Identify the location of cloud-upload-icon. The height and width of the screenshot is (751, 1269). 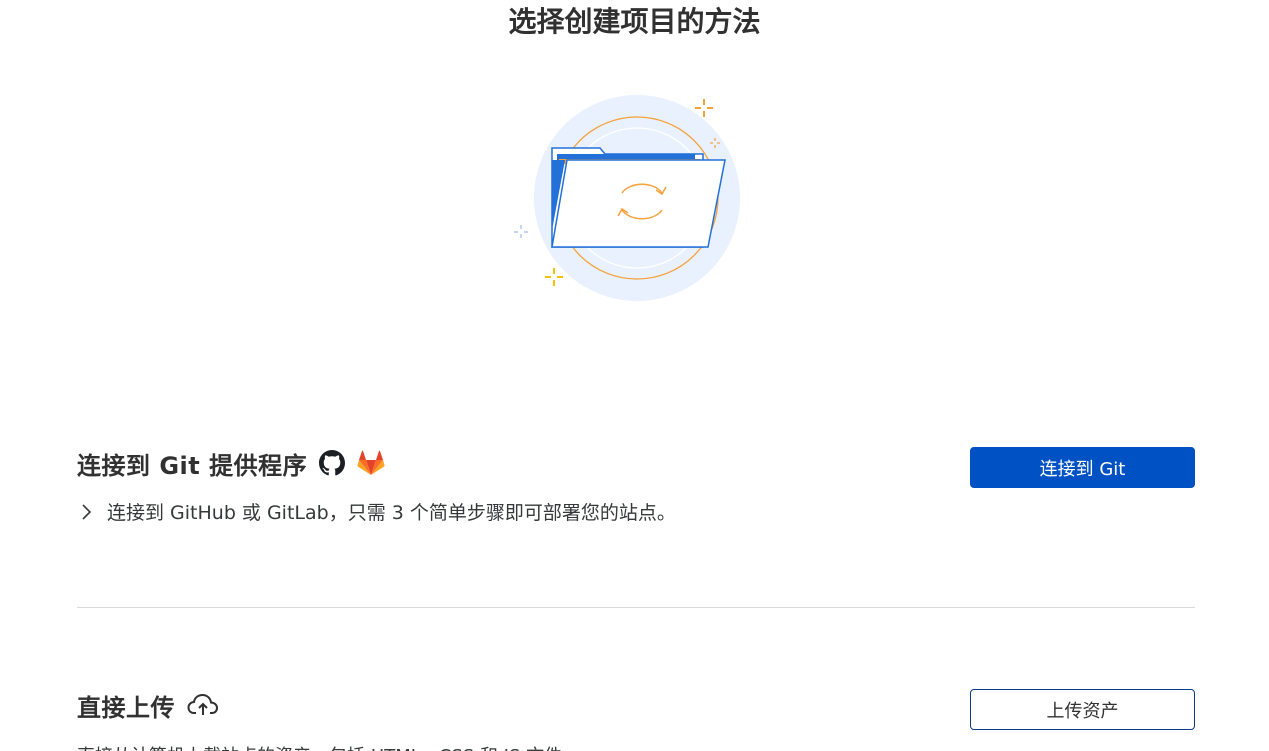
(203, 705).